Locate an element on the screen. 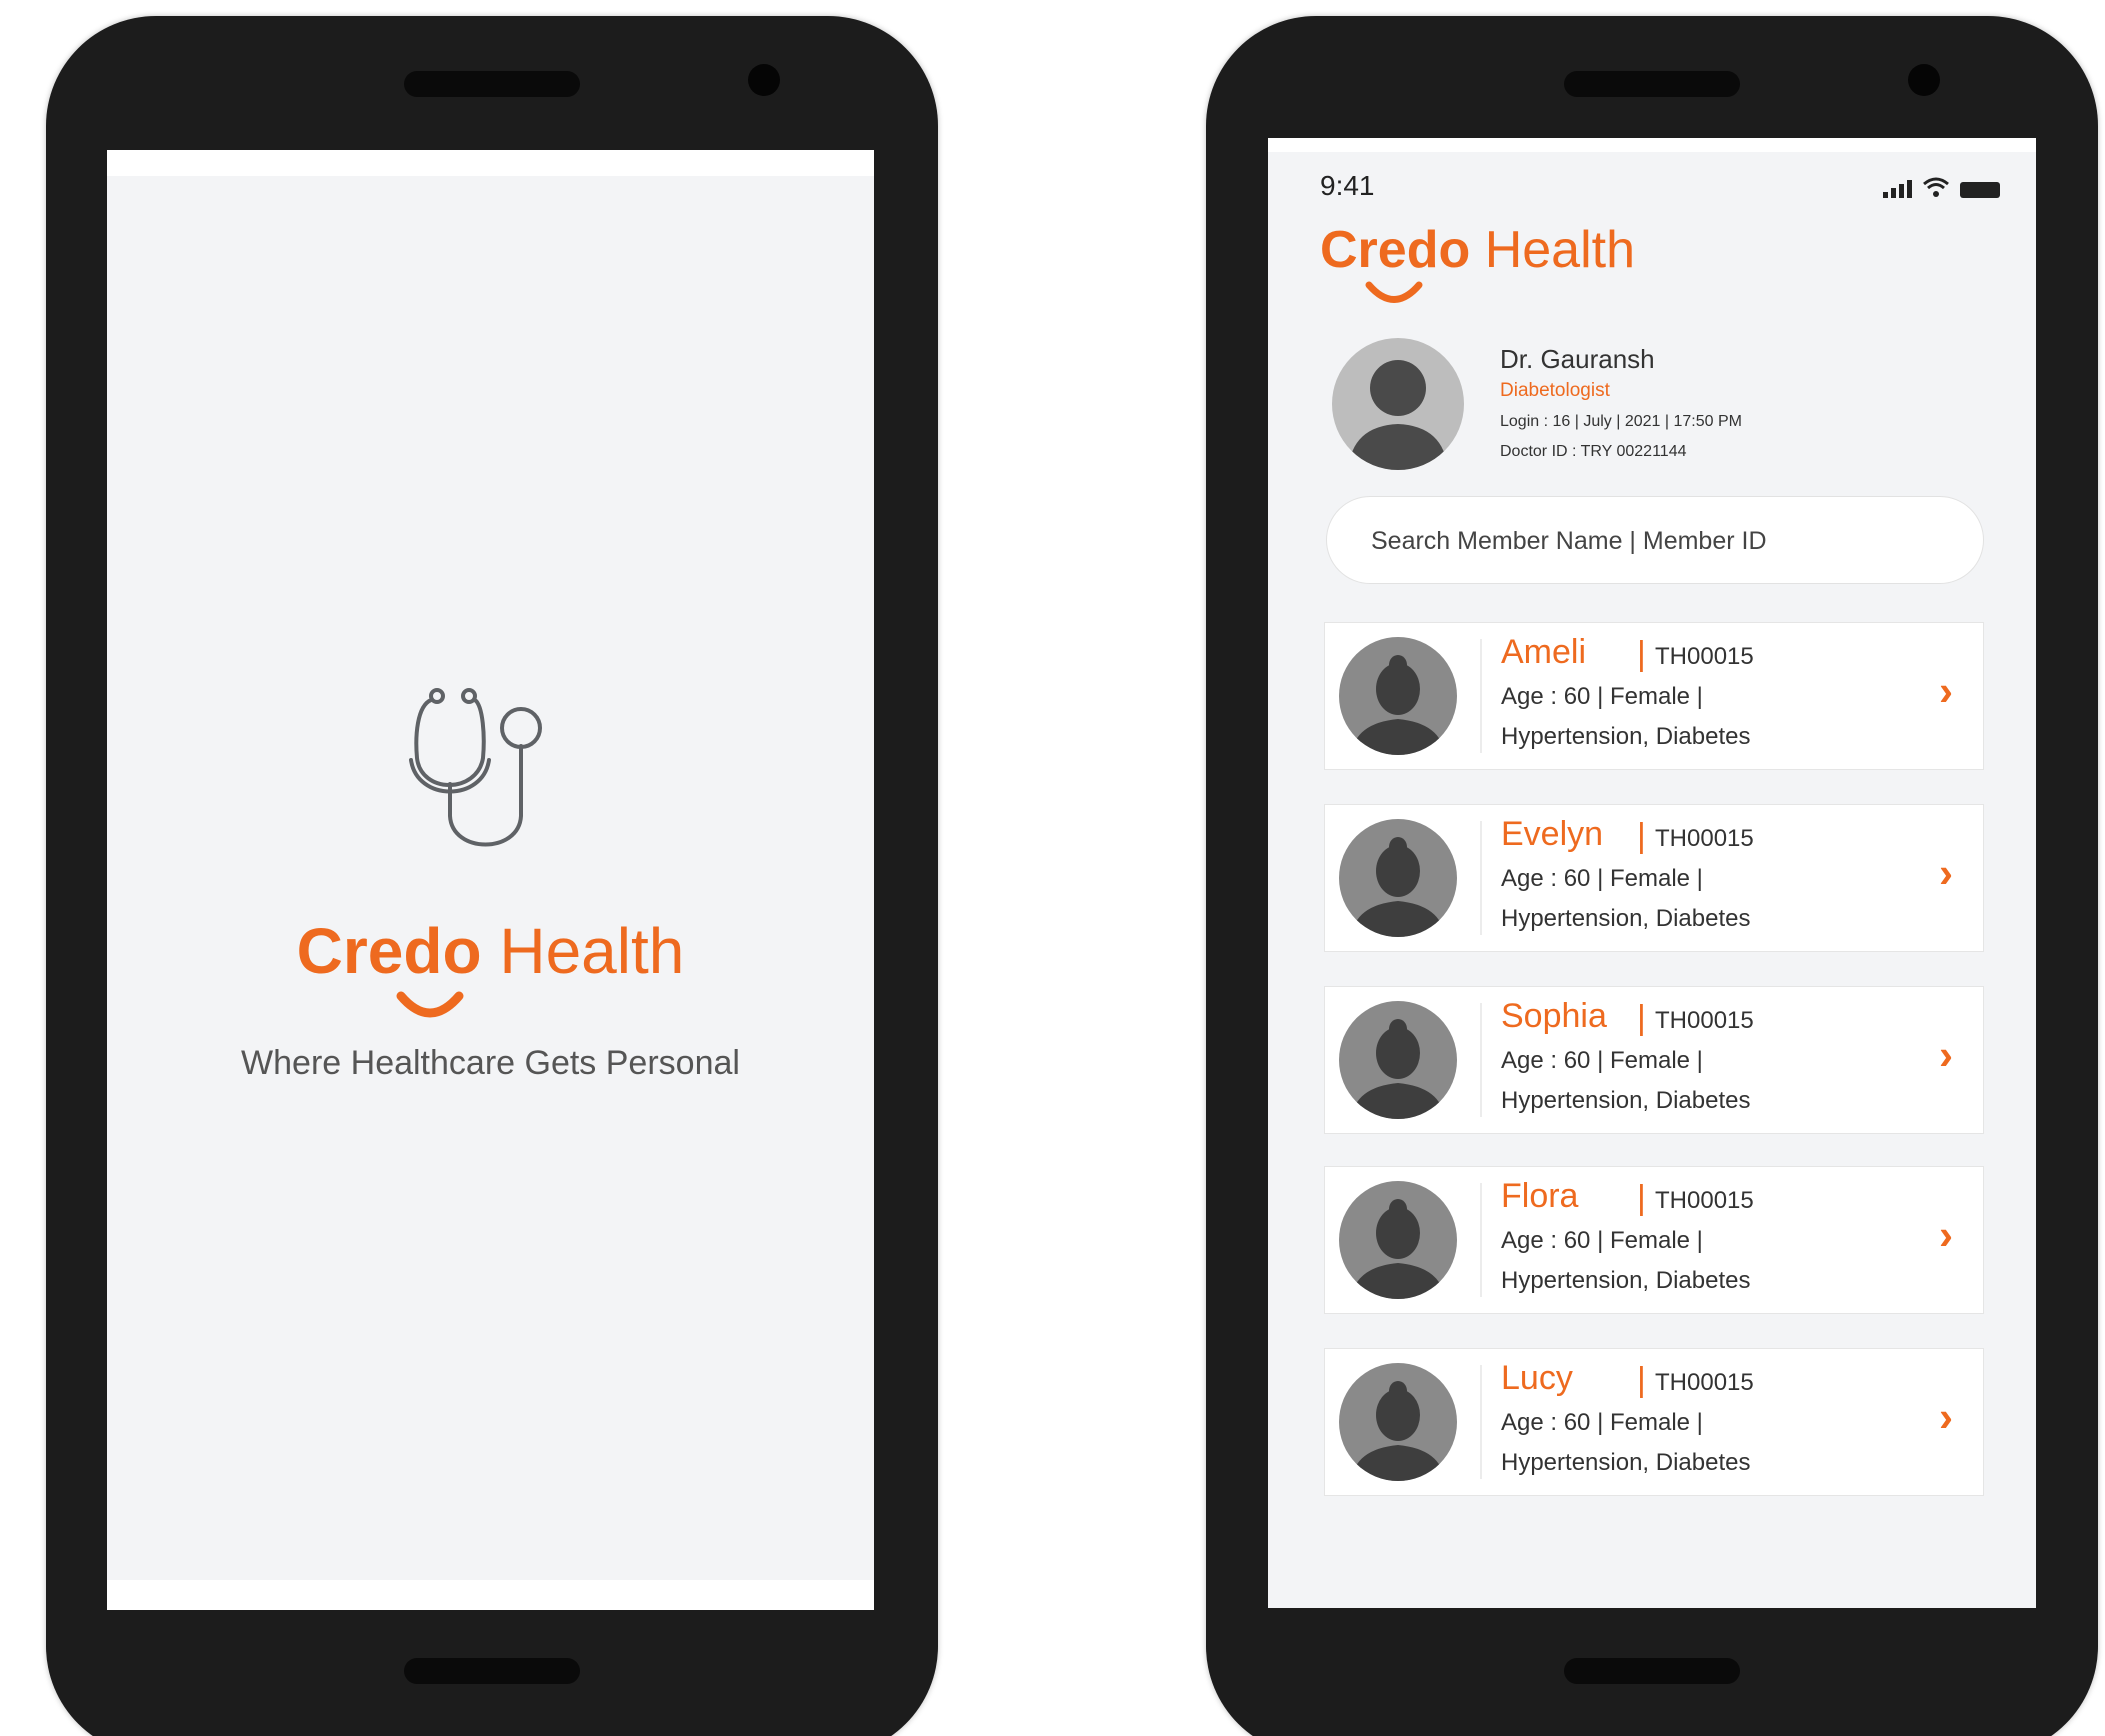 The image size is (2105, 1736). dashboard-logo: Credo Health is located at coordinates (1477, 250).